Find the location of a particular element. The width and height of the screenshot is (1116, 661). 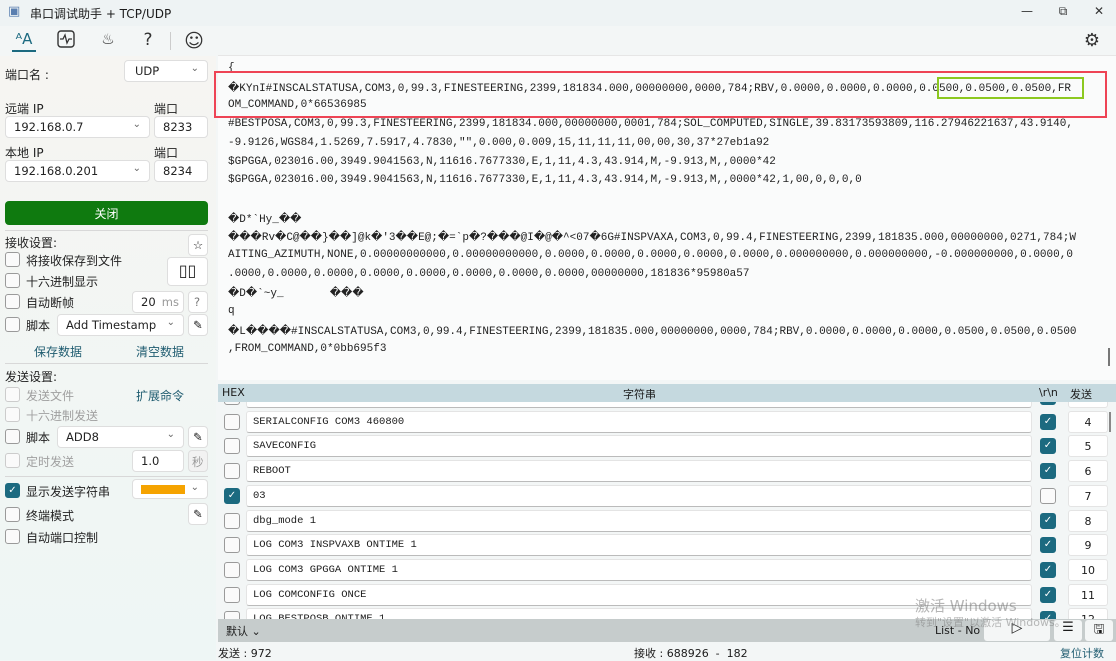

send-file-checkbox is located at coordinates (12, 394).